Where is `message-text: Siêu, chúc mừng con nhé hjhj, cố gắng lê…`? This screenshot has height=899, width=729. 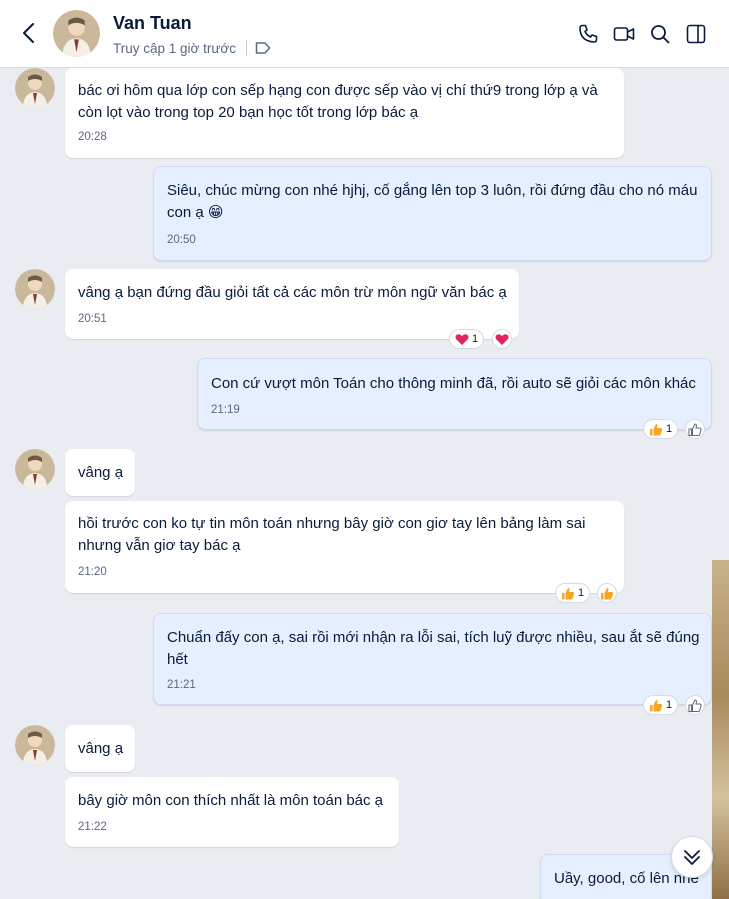 message-text: Siêu, chúc mừng con nhé hjhj, cố gắng lê… is located at coordinates (432, 201).